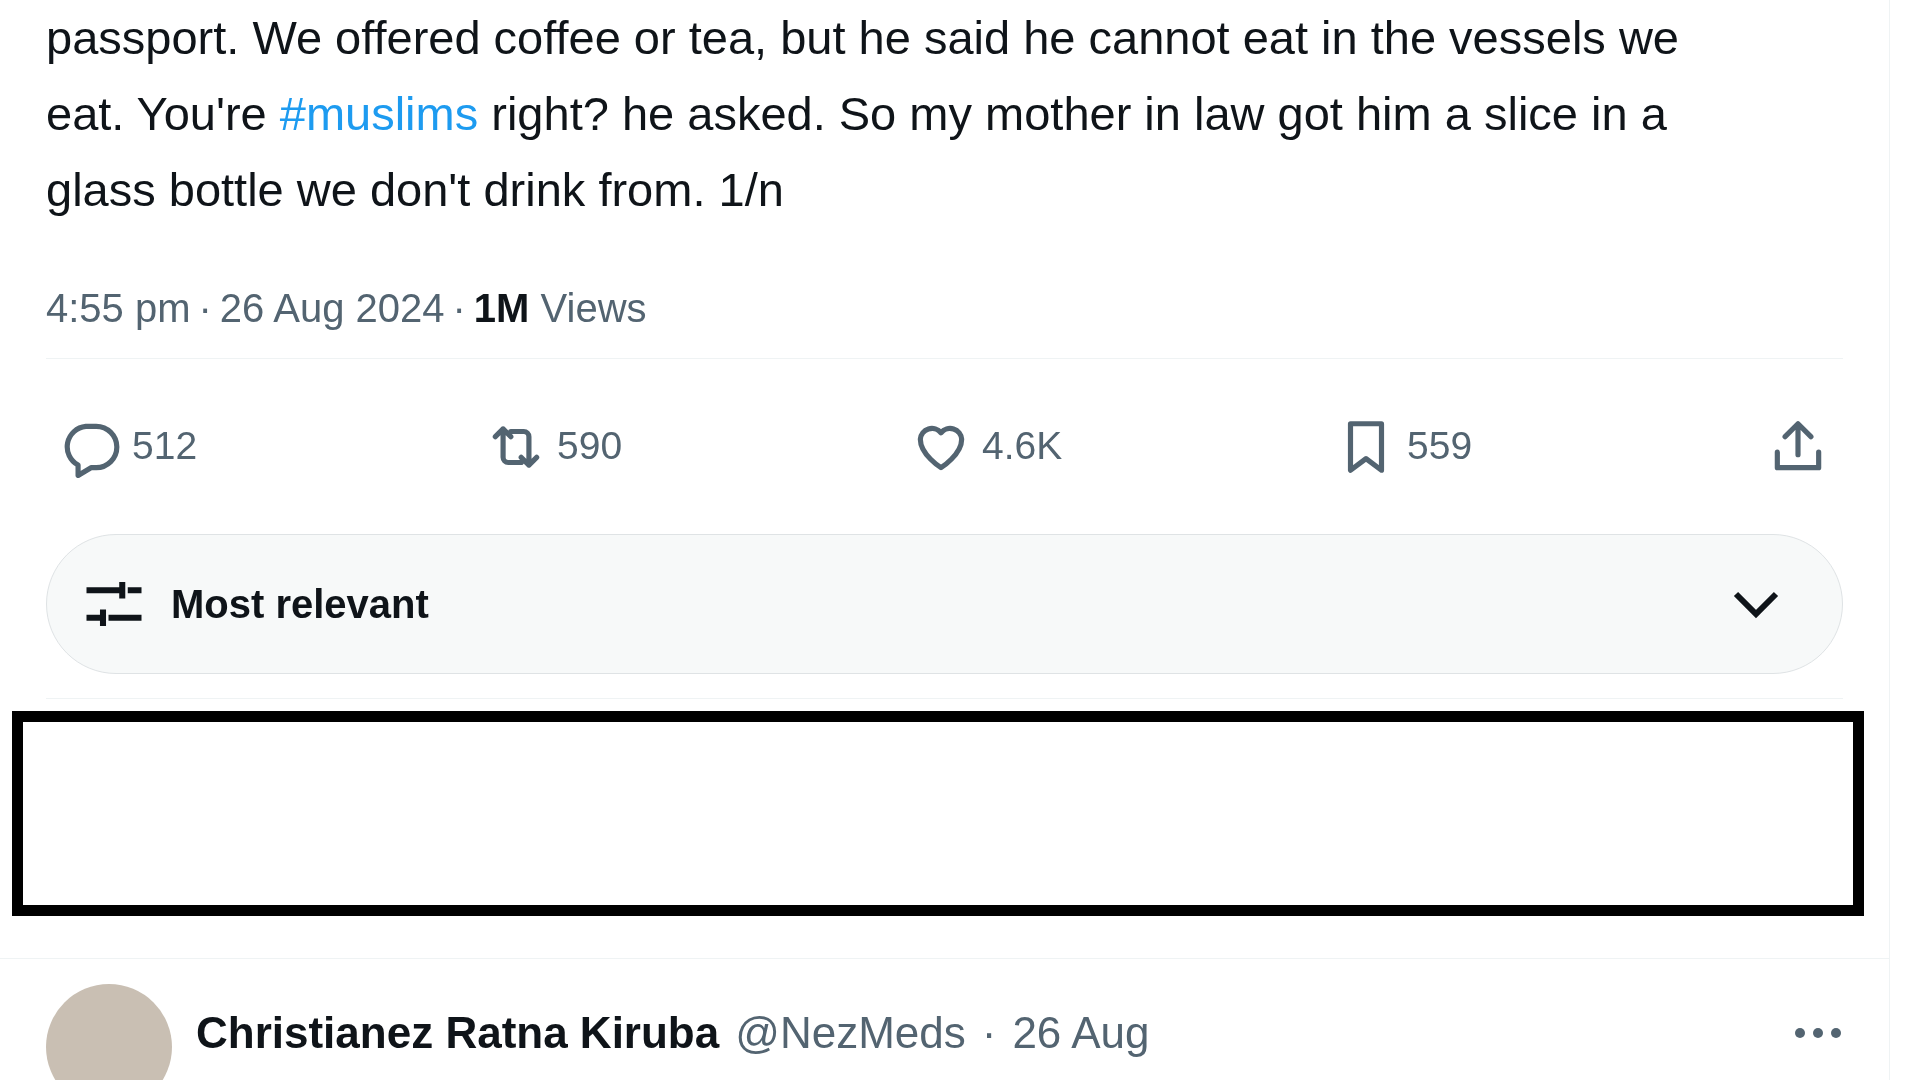 The width and height of the screenshot is (1920, 1080). What do you see at coordinates (458, 1033) in the screenshot?
I see `reply-author-name: Christianez Ratna Kiruba` at bounding box center [458, 1033].